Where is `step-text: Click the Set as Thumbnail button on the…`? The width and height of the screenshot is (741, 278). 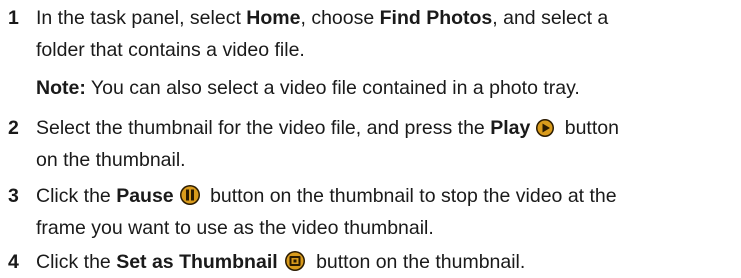
step-text: Click the Set as Thumbnail button on the… is located at coordinates (280, 264).